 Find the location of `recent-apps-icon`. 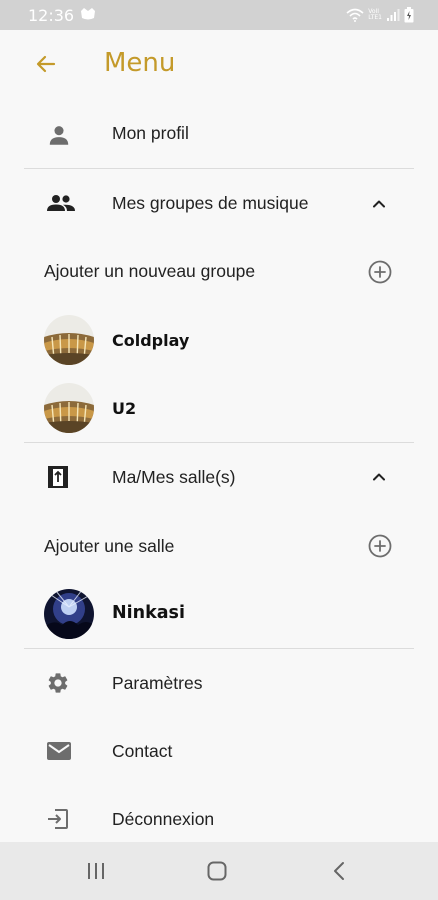

recent-apps-icon is located at coordinates (96, 871).